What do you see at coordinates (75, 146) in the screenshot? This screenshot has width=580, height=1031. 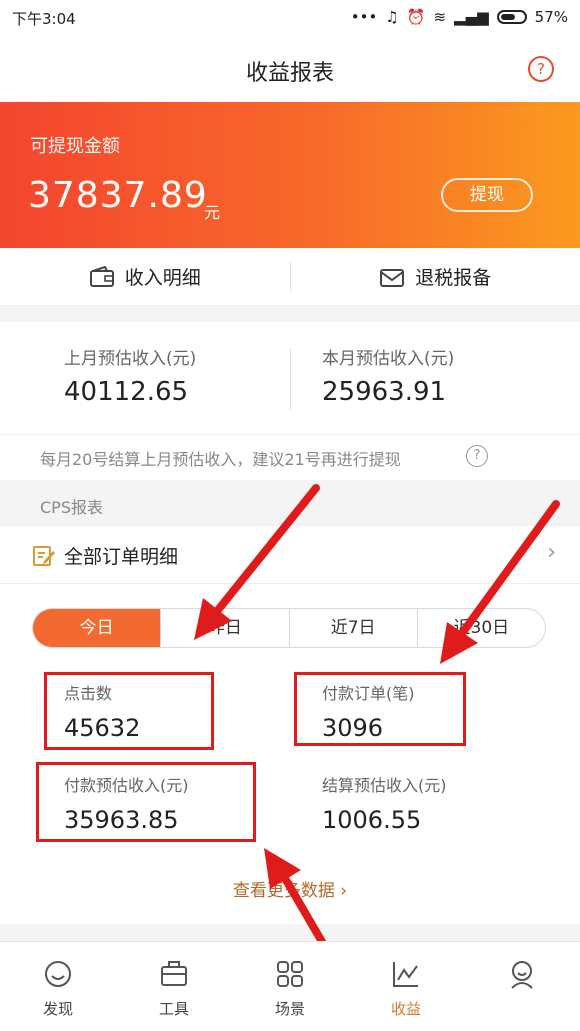 I see `balance-label: 可提现金额` at bounding box center [75, 146].